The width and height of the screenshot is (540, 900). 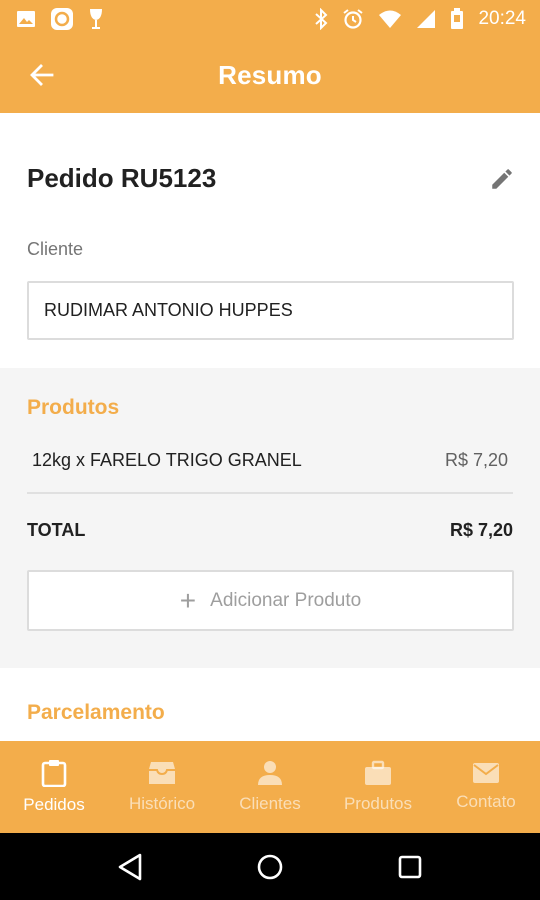 I want to click on status-left-icons, so click(x=60, y=19).